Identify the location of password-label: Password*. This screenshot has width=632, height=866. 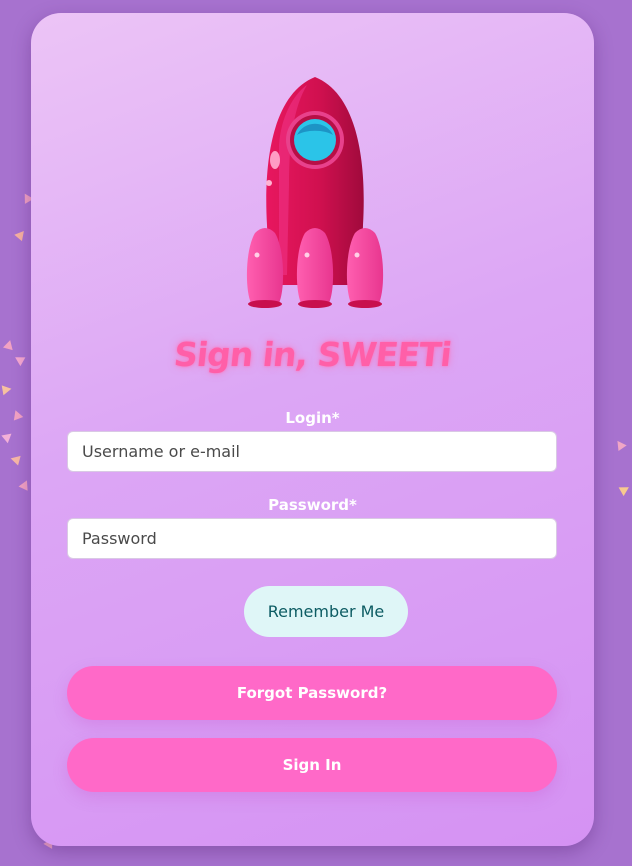
(312, 505).